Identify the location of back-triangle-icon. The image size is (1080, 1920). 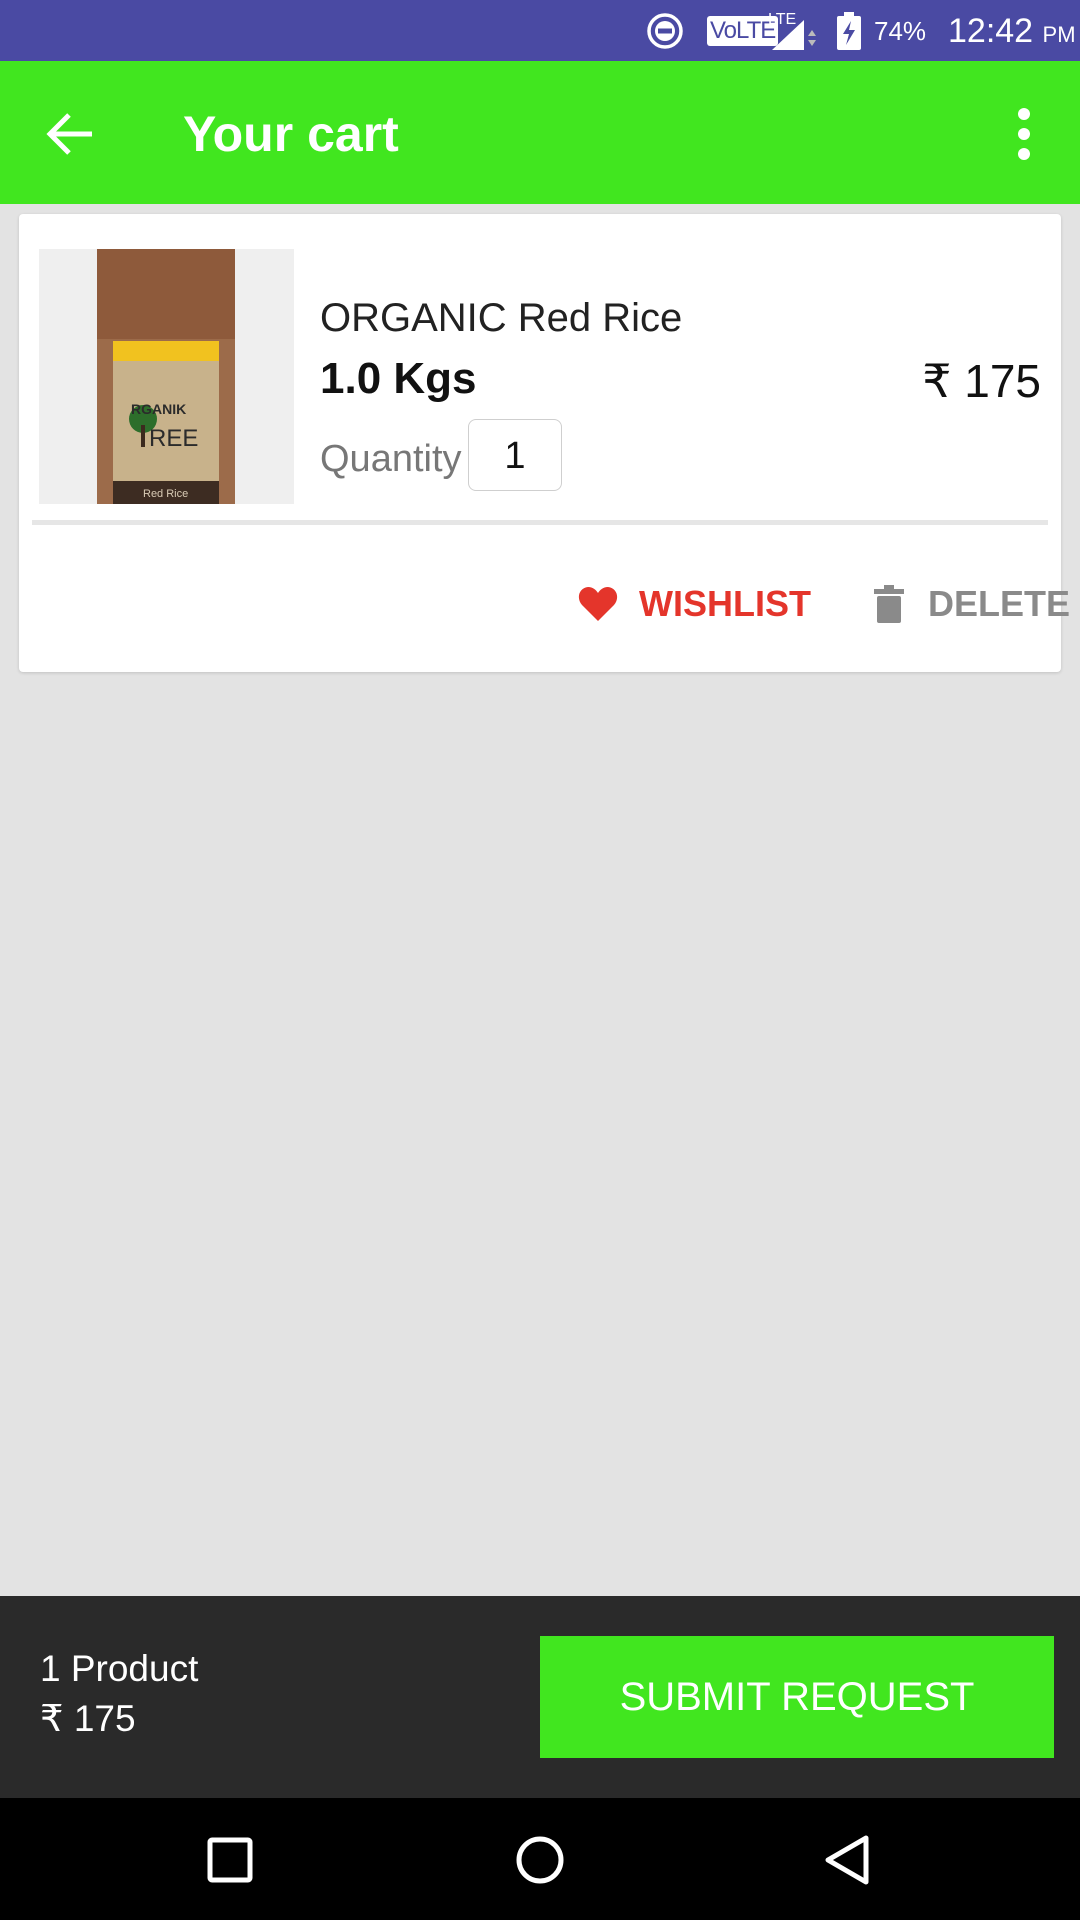
(847, 1860).